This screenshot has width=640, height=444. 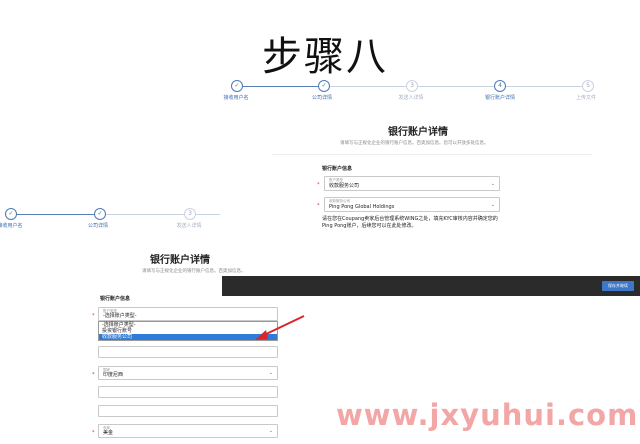 What do you see at coordinates (280, 327) in the screenshot?
I see `red-arrow-annotation` at bounding box center [280, 327].